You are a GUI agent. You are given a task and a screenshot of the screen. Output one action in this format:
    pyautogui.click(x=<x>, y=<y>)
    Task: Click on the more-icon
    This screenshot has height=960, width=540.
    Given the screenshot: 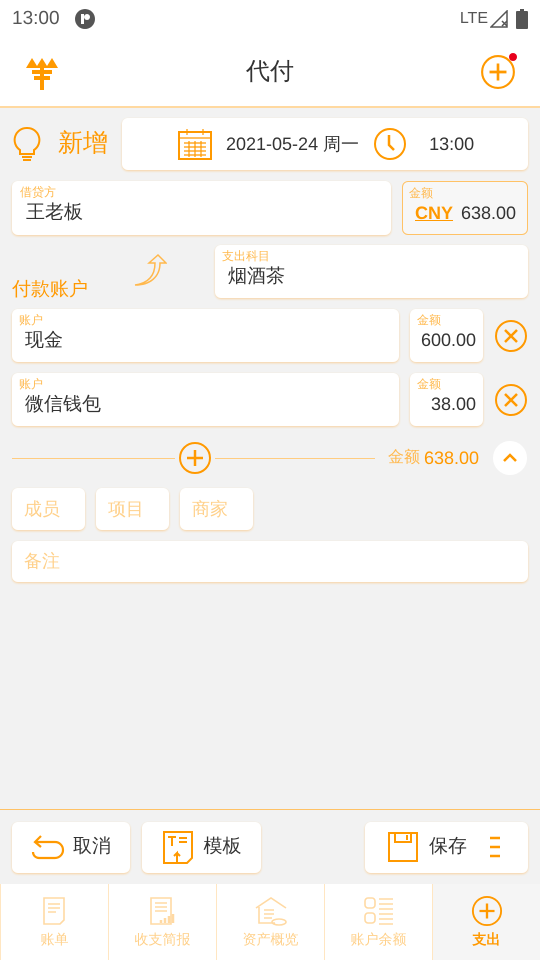 What is the action you would take?
    pyautogui.click(x=495, y=847)
    